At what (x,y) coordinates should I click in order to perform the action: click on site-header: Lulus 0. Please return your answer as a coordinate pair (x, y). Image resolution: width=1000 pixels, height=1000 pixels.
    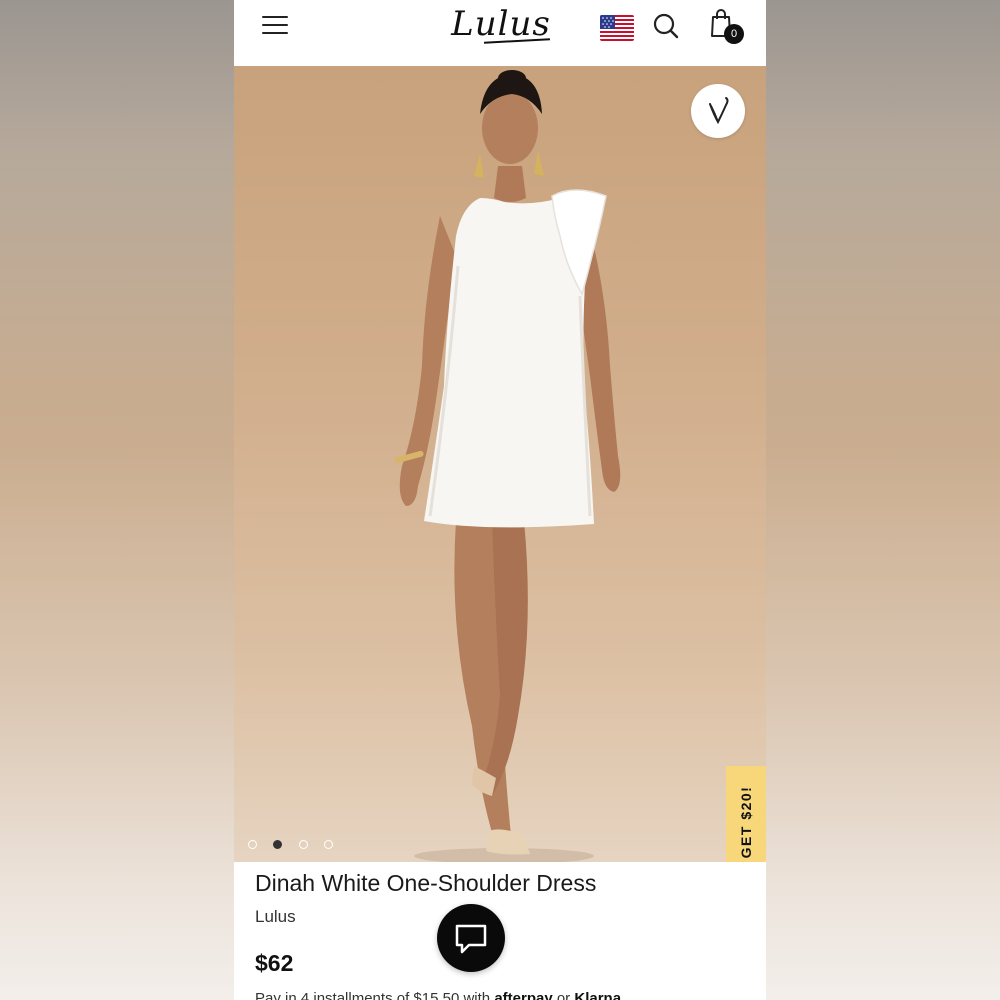
    Looking at the image, I should click on (500, 33).